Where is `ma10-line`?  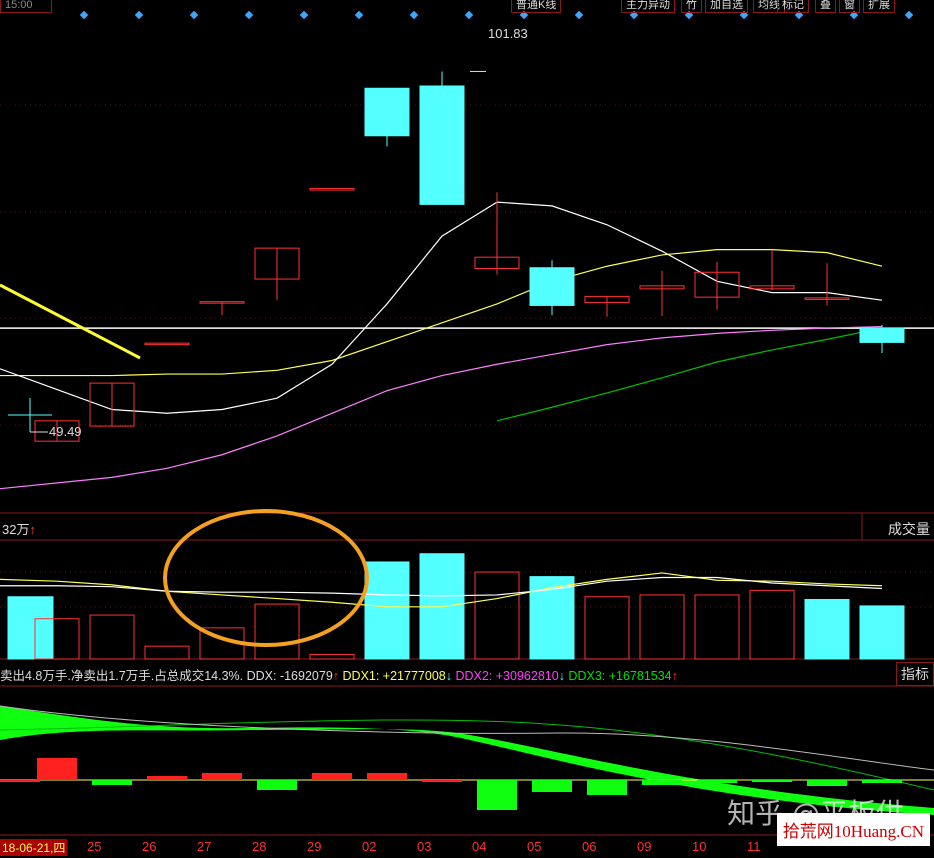 ma10-line is located at coordinates (441, 313).